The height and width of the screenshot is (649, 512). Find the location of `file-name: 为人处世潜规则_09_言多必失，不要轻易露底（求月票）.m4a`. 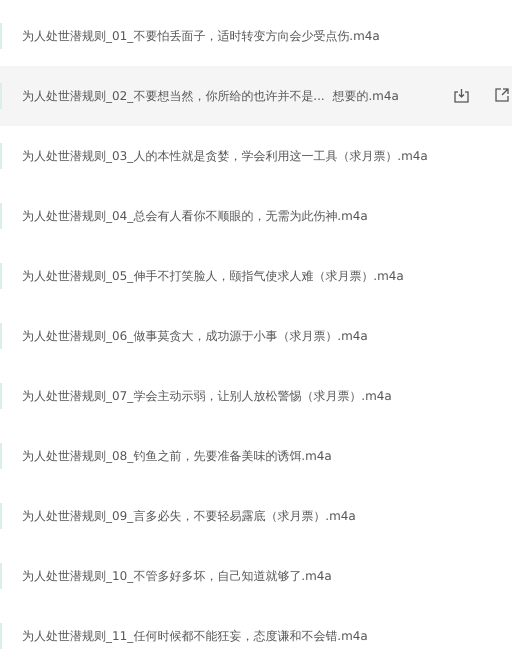

file-name: 为人处世潜规则_09_言多必失，不要轻易露底（求月票）.m4a is located at coordinates (189, 516).